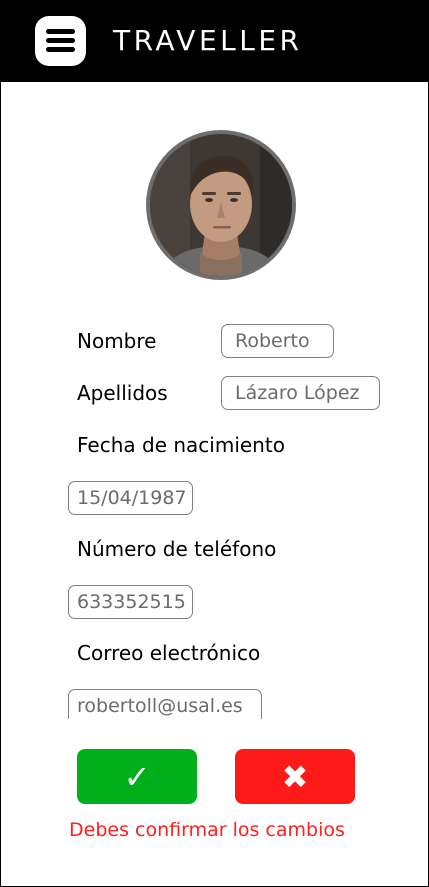 The width and height of the screenshot is (429, 887). What do you see at coordinates (208, 40) in the screenshot?
I see `app-title: TRAVELLER` at bounding box center [208, 40].